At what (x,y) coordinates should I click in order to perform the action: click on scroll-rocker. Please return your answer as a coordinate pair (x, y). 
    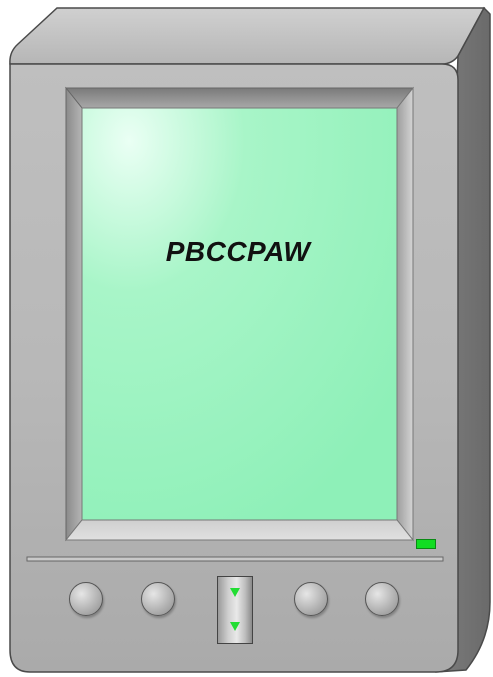
    Looking at the image, I should click on (235, 610).